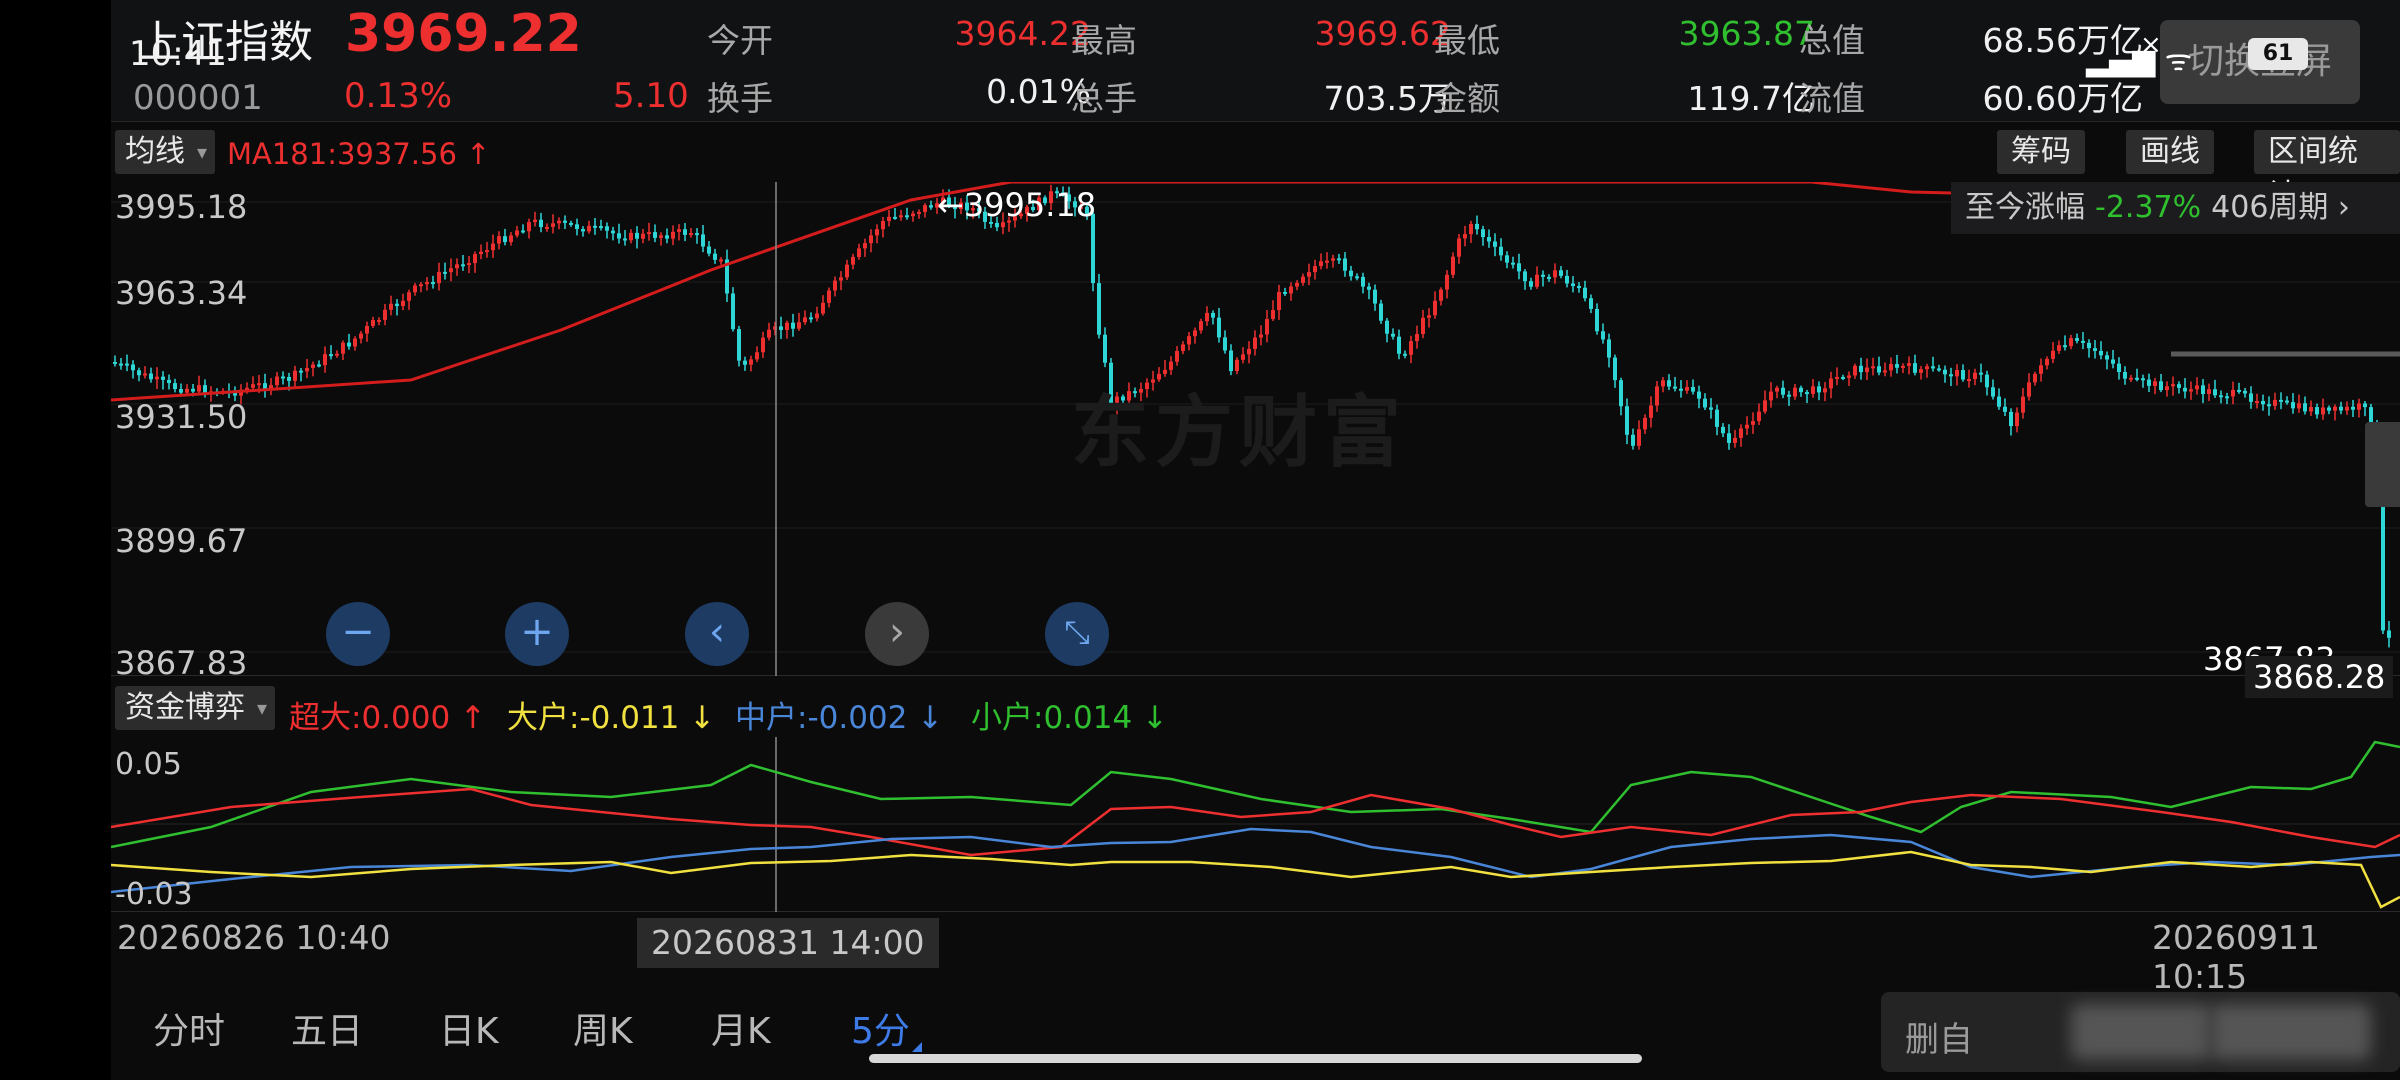 The width and height of the screenshot is (2400, 1080). I want to click on tab-daily-k: 日K, so click(469, 1028).